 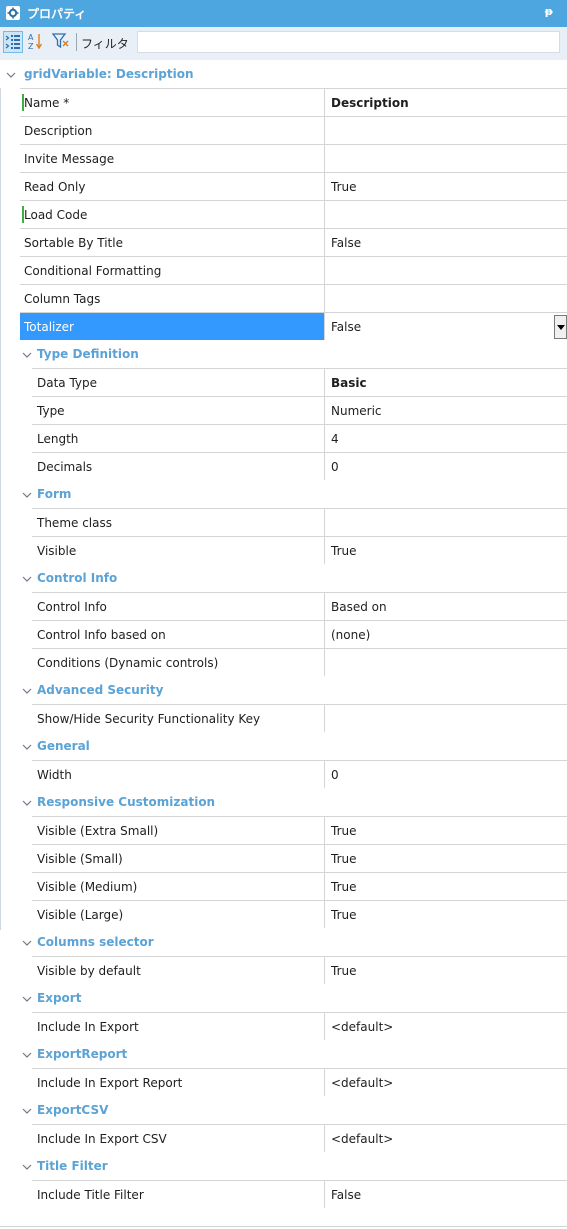 What do you see at coordinates (299, 1082) in the screenshot?
I see `property-row: Include In Export Report <default>` at bounding box center [299, 1082].